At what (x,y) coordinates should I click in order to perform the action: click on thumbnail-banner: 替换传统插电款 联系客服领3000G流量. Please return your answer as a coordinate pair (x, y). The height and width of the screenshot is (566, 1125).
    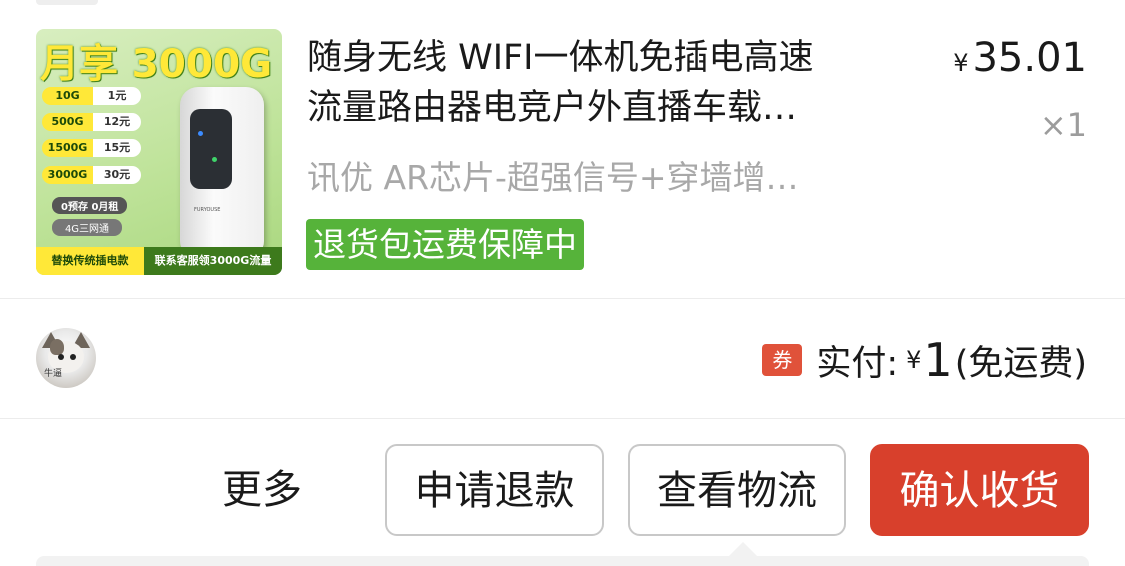
    Looking at the image, I should click on (159, 261).